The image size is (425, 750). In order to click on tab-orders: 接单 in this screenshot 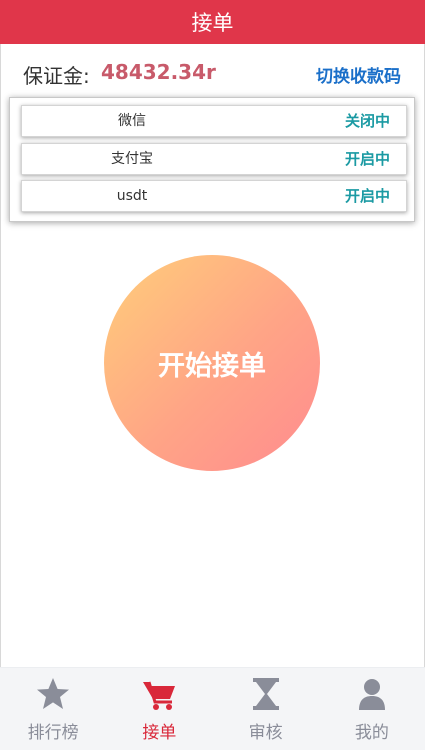, I will do `click(159, 709)`.